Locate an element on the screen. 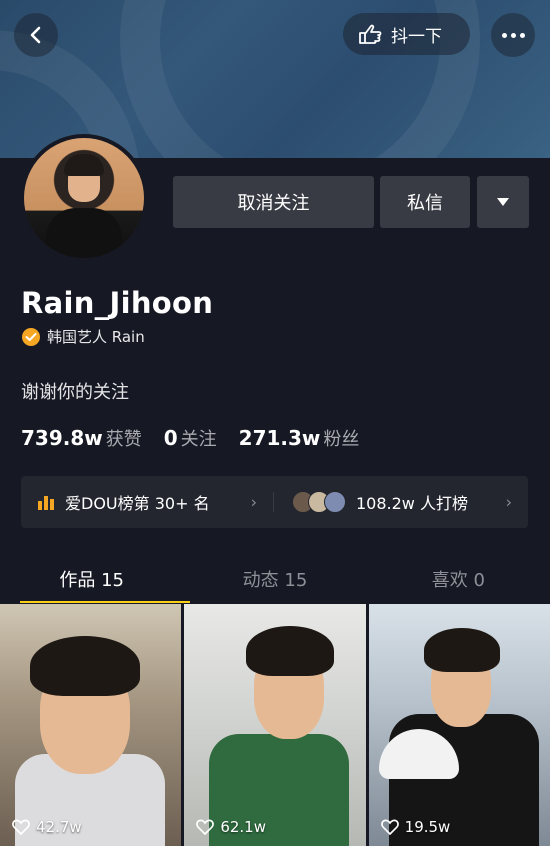 Image resolution: width=550 pixels, height=846 pixels. rank-text: 爱DOU榜第 30+ 名 is located at coordinates (137, 503).